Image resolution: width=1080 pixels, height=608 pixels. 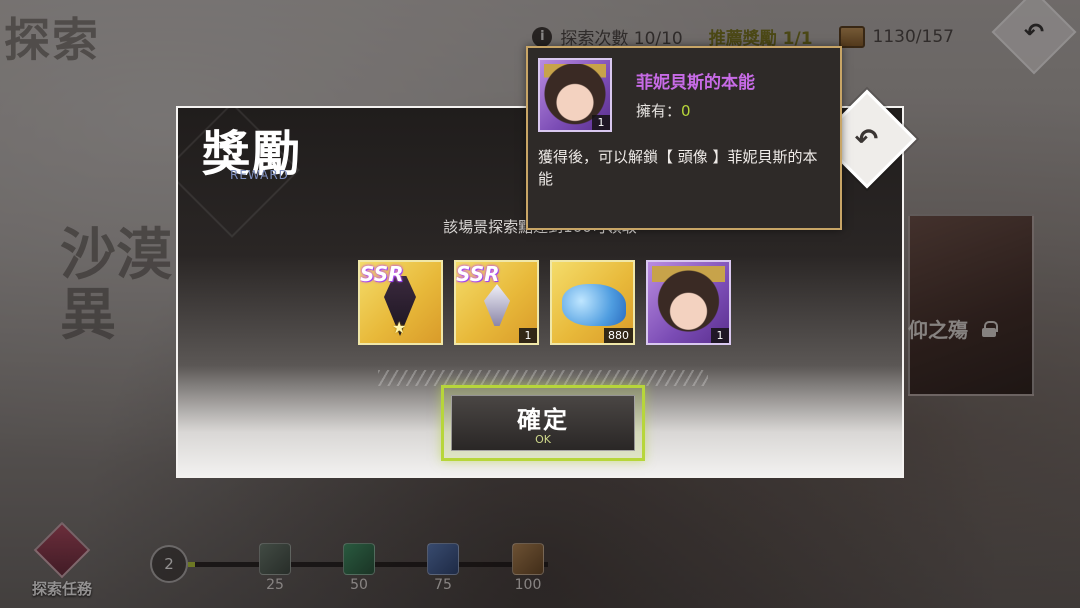 I want to click on tooltip-owned: 擁有：0, so click(x=663, y=110).